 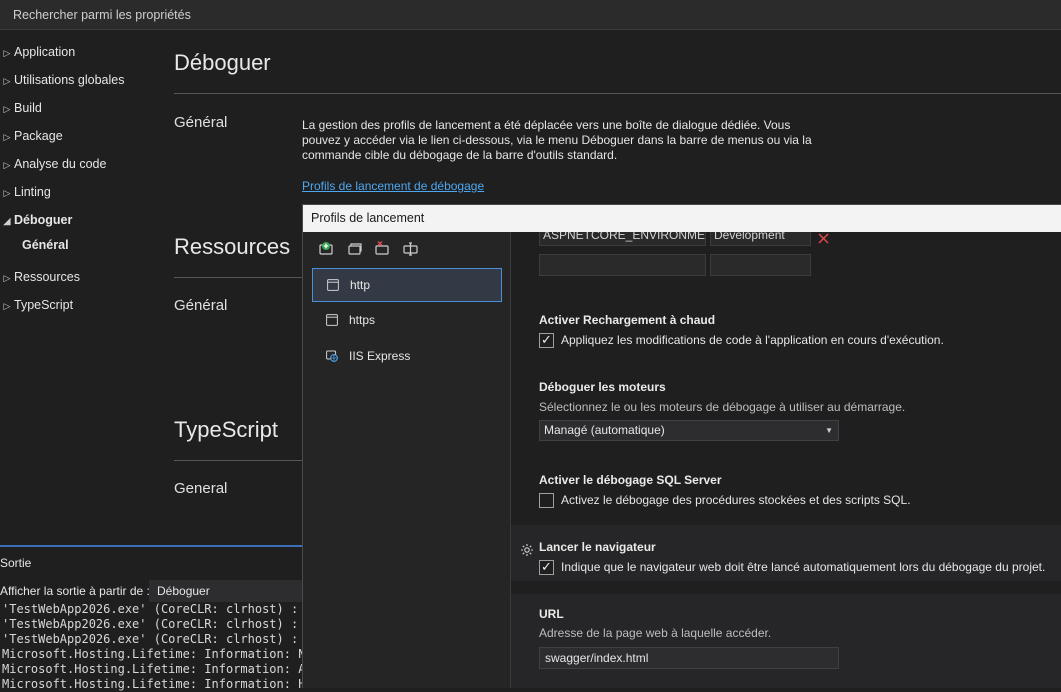 I want to click on launch-browser-title: Lancer le navigateur, so click(x=597, y=547).